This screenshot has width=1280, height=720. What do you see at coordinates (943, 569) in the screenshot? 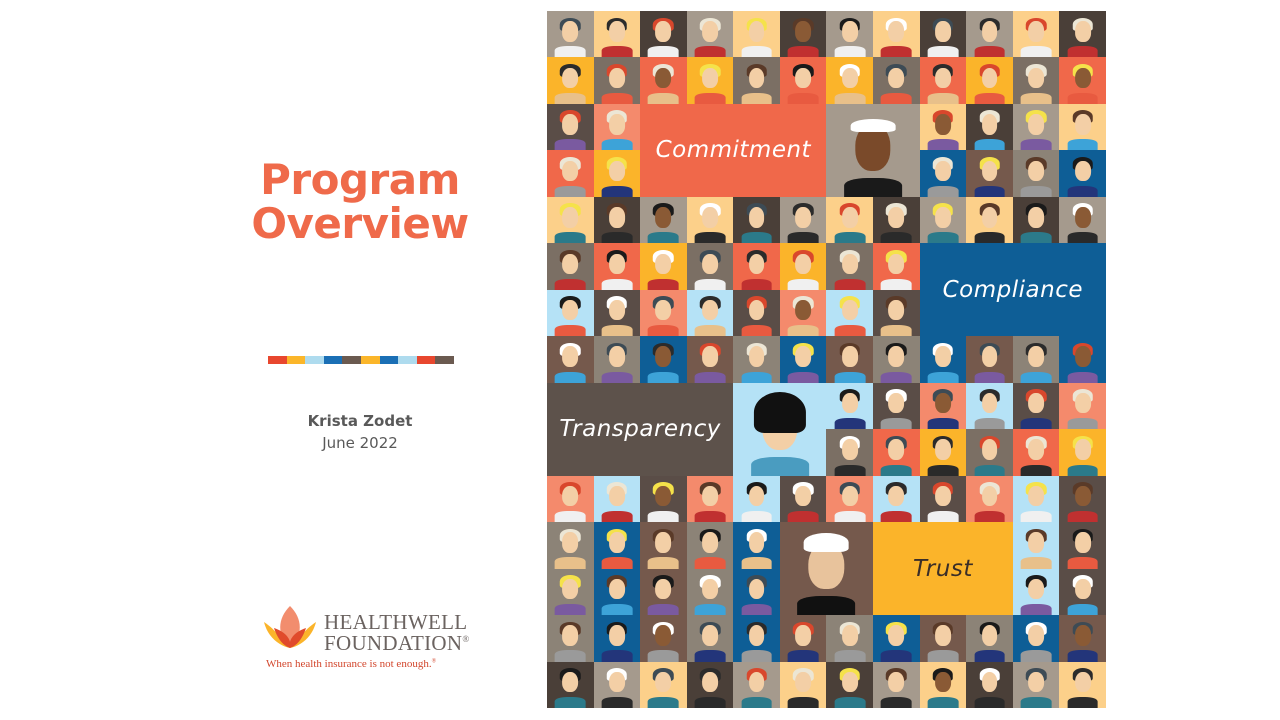
I see `feature-trust: Trust` at bounding box center [943, 569].